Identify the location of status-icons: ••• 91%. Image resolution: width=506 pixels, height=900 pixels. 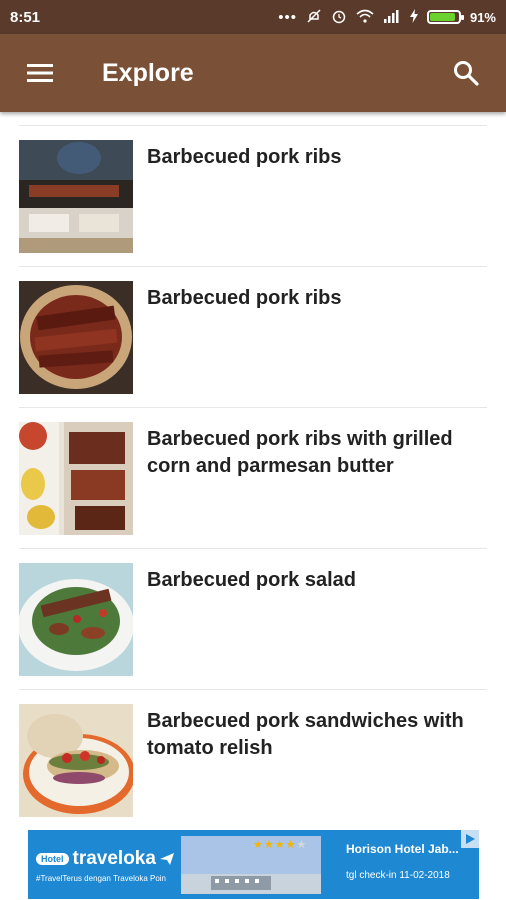
(387, 17).